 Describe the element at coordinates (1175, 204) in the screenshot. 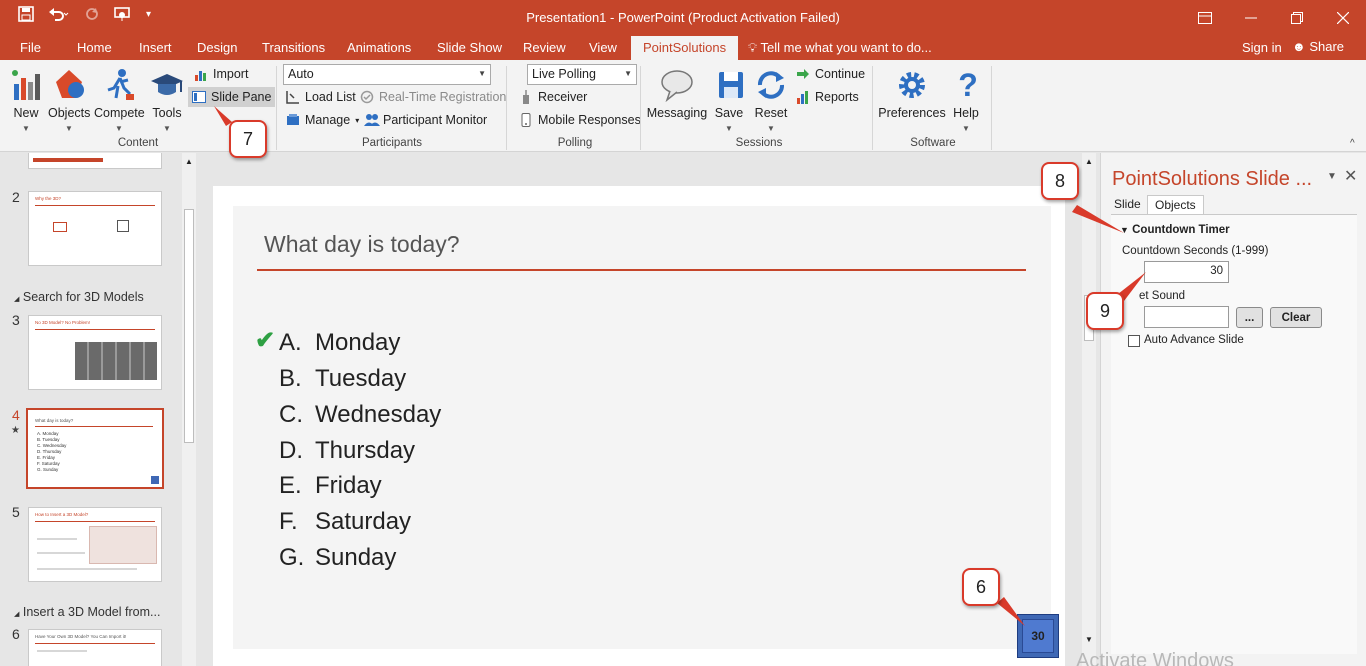

I see `tab-objects: Objects` at that location.